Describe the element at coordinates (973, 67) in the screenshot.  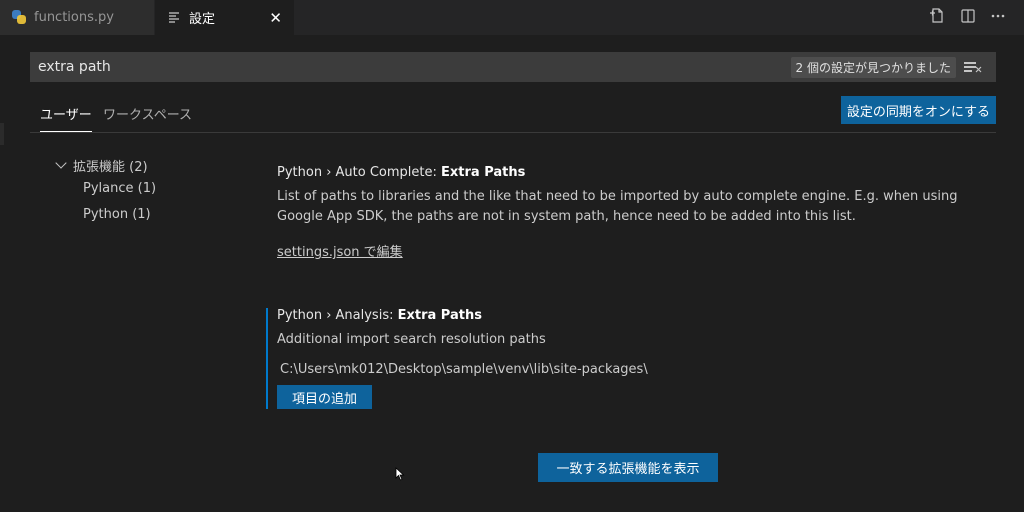
I see `filter-icon` at that location.